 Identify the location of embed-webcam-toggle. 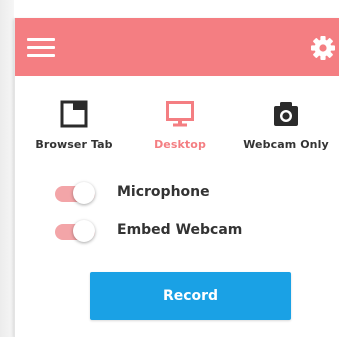
(76, 231).